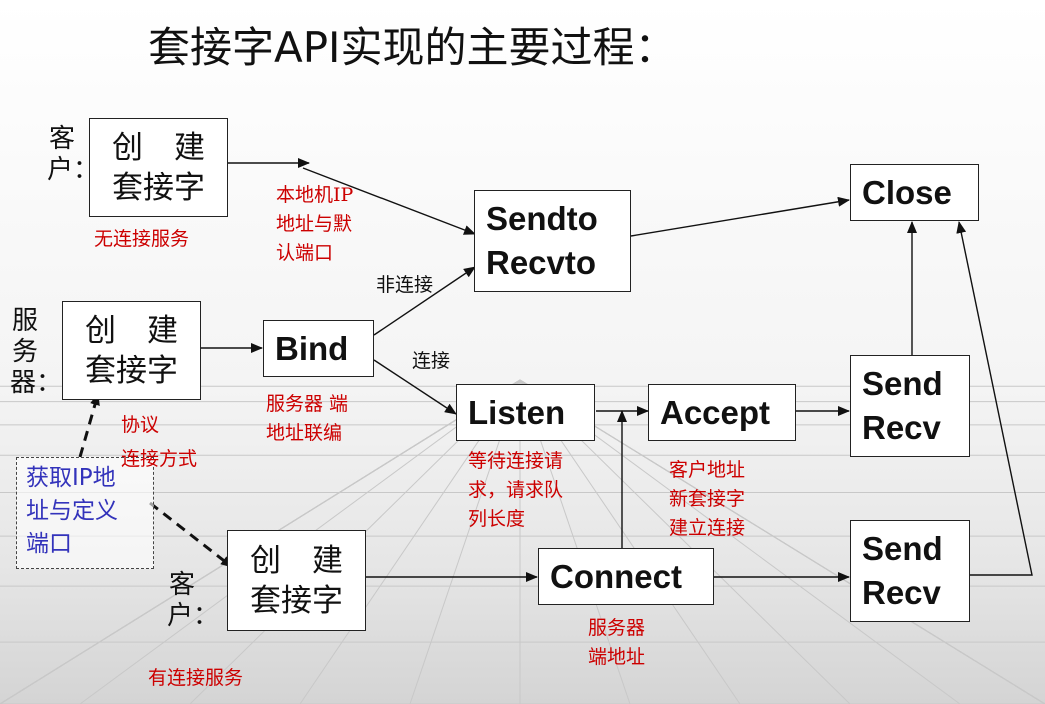  I want to click on role-label-server: 服务器：, so click(36, 352).